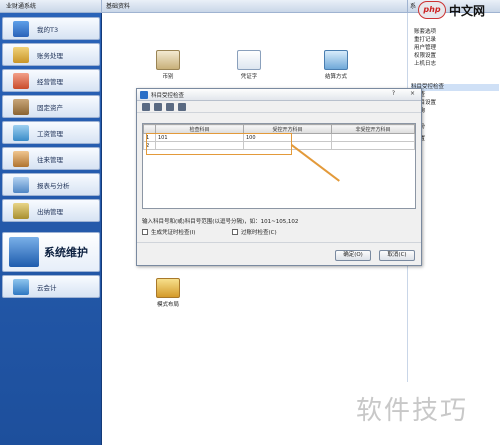 The width and height of the screenshot is (500, 445). I want to click on currency-icon, so click(168, 60).